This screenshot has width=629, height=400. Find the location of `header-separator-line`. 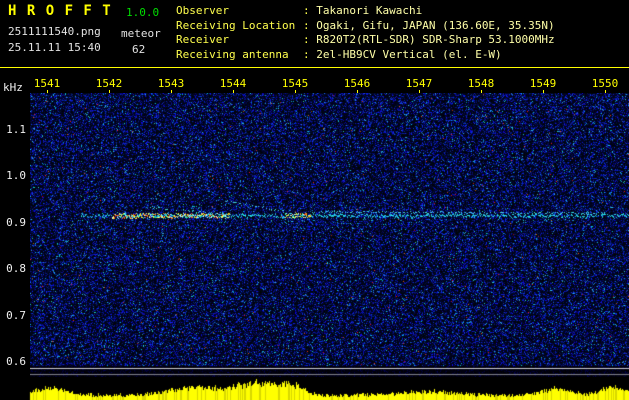

header-separator-line is located at coordinates (314, 67).